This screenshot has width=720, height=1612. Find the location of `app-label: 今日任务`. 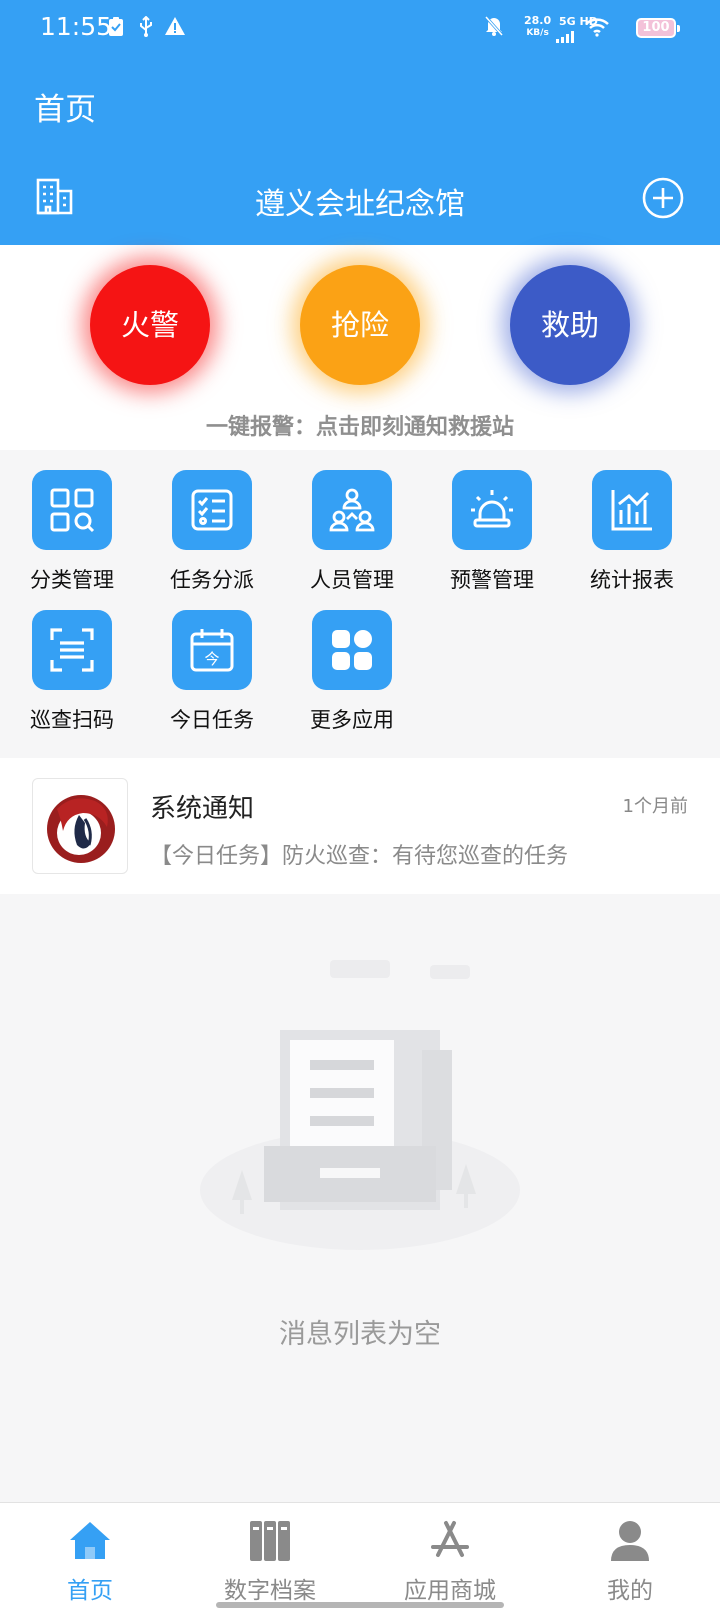

app-label: 今日任务 is located at coordinates (212, 720).